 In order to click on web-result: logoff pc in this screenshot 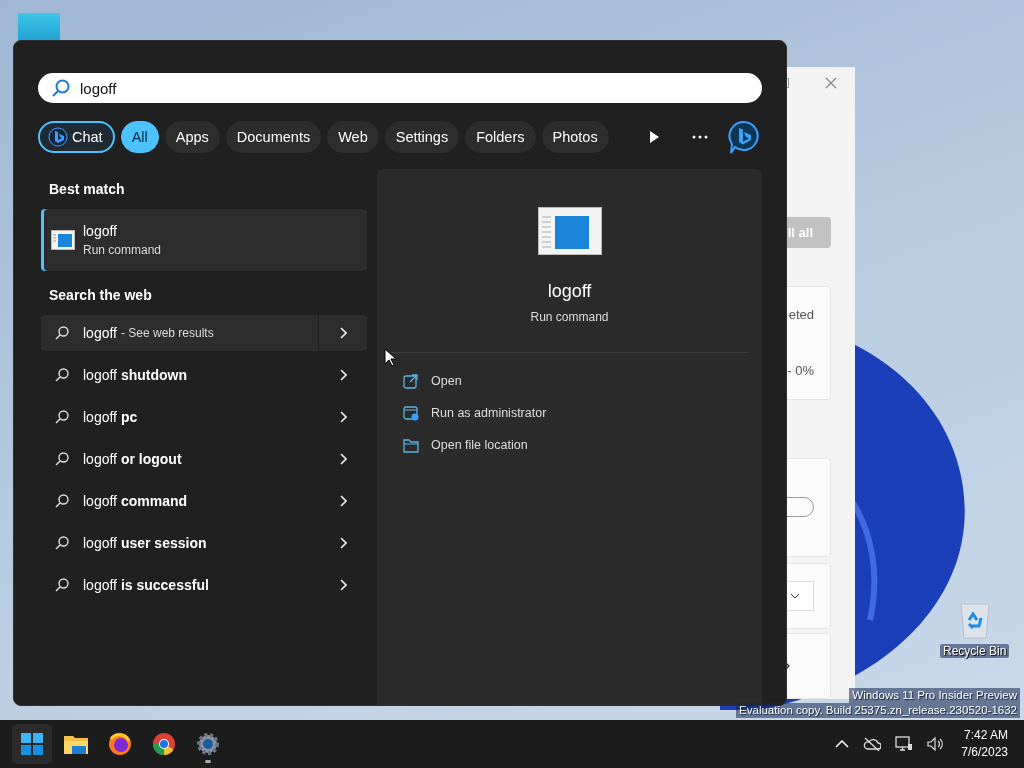, I will do `click(204, 417)`.